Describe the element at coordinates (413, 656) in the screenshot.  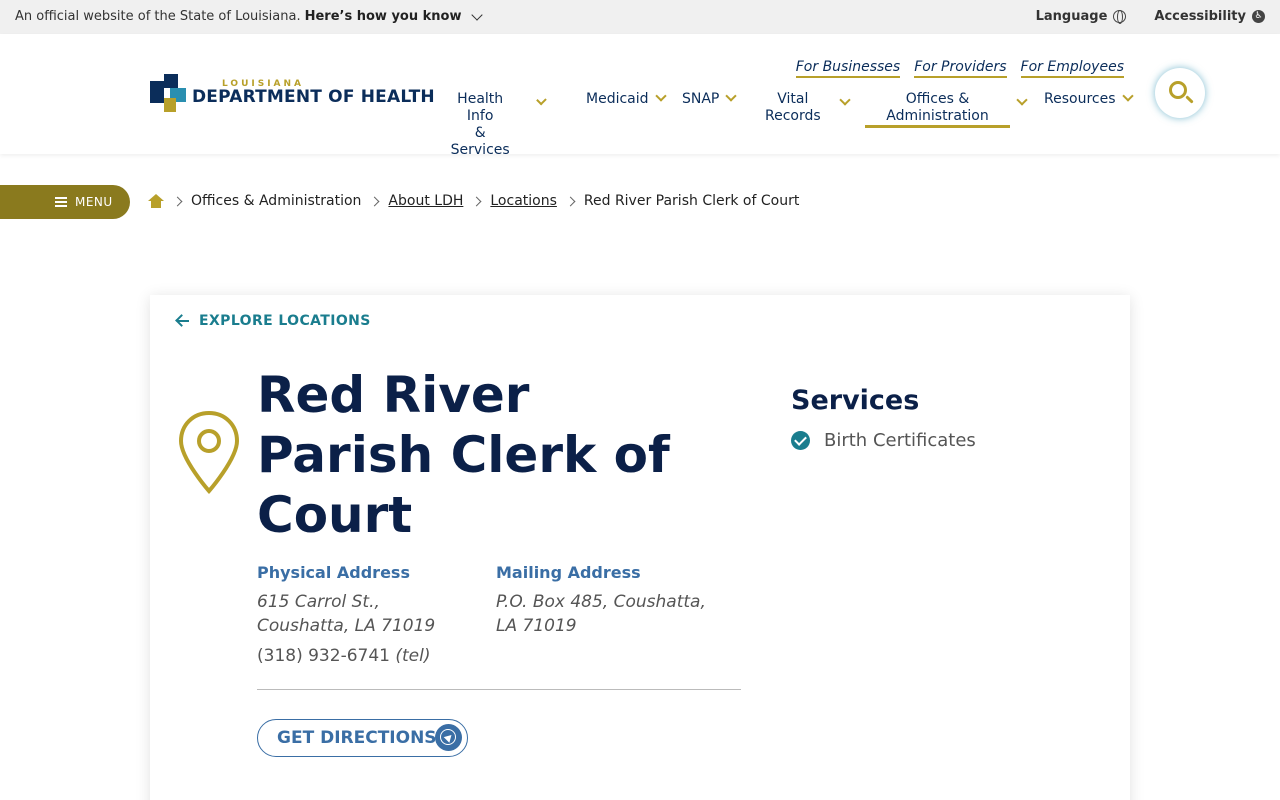
I see `phone-type: (tel)` at that location.